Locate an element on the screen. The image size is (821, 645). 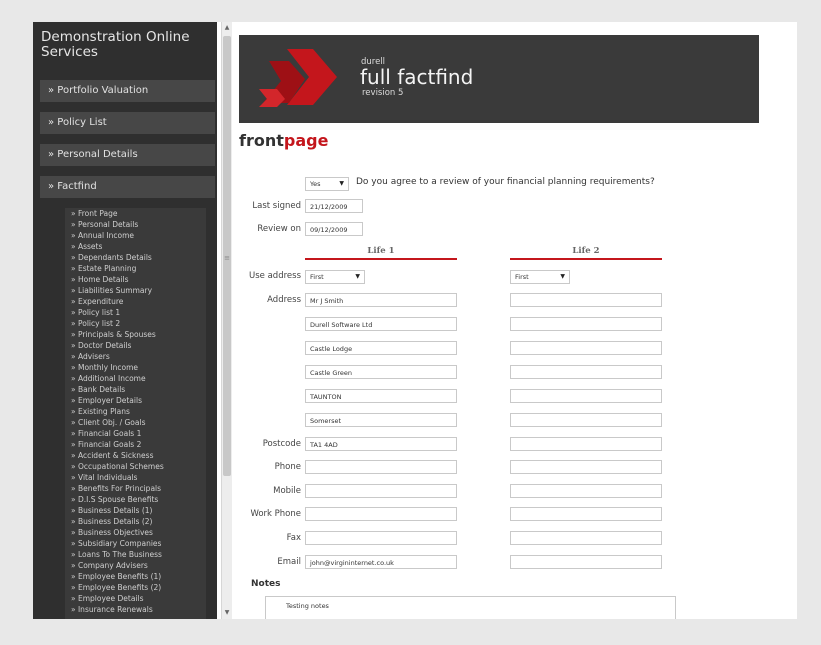
submenu-item-financial-goals-2: » Financial Goals 2 is located at coordinates (135, 444).